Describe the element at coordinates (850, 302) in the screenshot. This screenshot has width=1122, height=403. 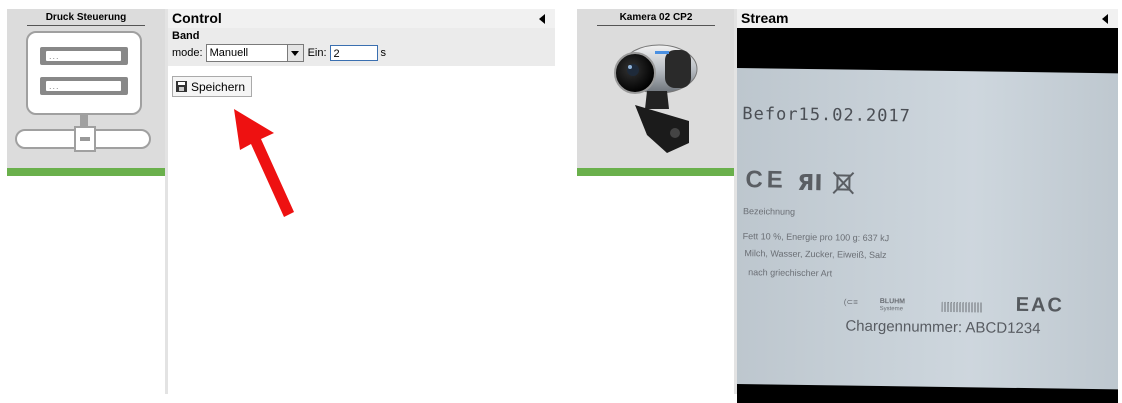
I see `frame-logo-icon: (⊂≡` at that location.